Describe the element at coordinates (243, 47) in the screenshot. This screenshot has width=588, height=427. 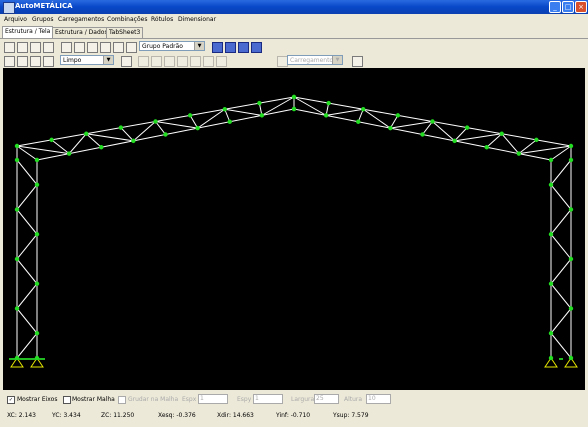
I see `view-mode-3-icon` at that location.